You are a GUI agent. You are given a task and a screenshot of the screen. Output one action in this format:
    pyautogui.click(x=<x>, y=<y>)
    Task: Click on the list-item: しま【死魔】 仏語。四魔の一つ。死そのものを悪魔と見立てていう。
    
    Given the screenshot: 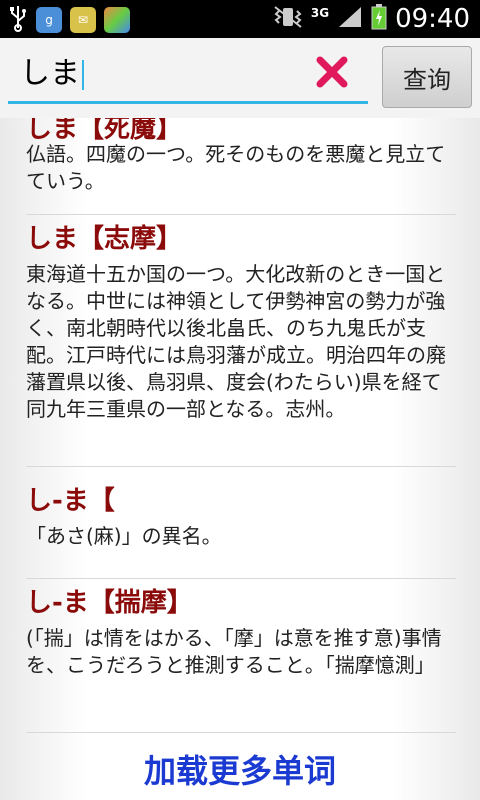 What is the action you would take?
    pyautogui.click(x=241, y=156)
    